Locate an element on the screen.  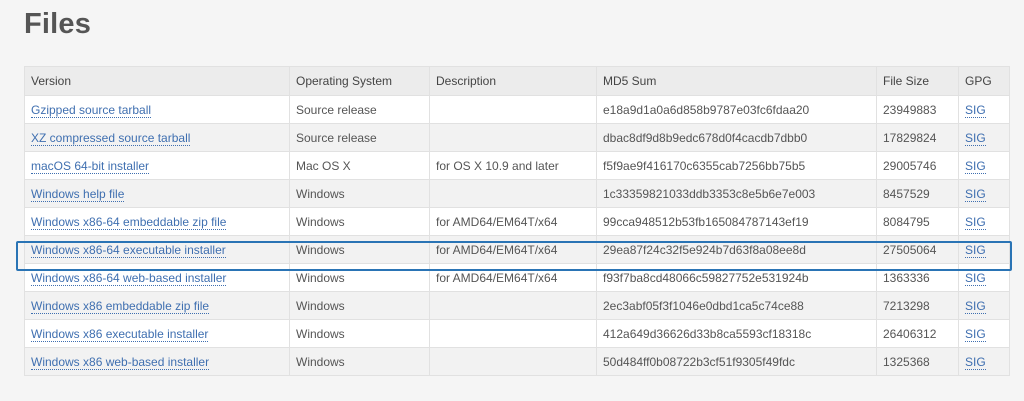
version-cell: macOS 64-bit installer is located at coordinates (157, 165).